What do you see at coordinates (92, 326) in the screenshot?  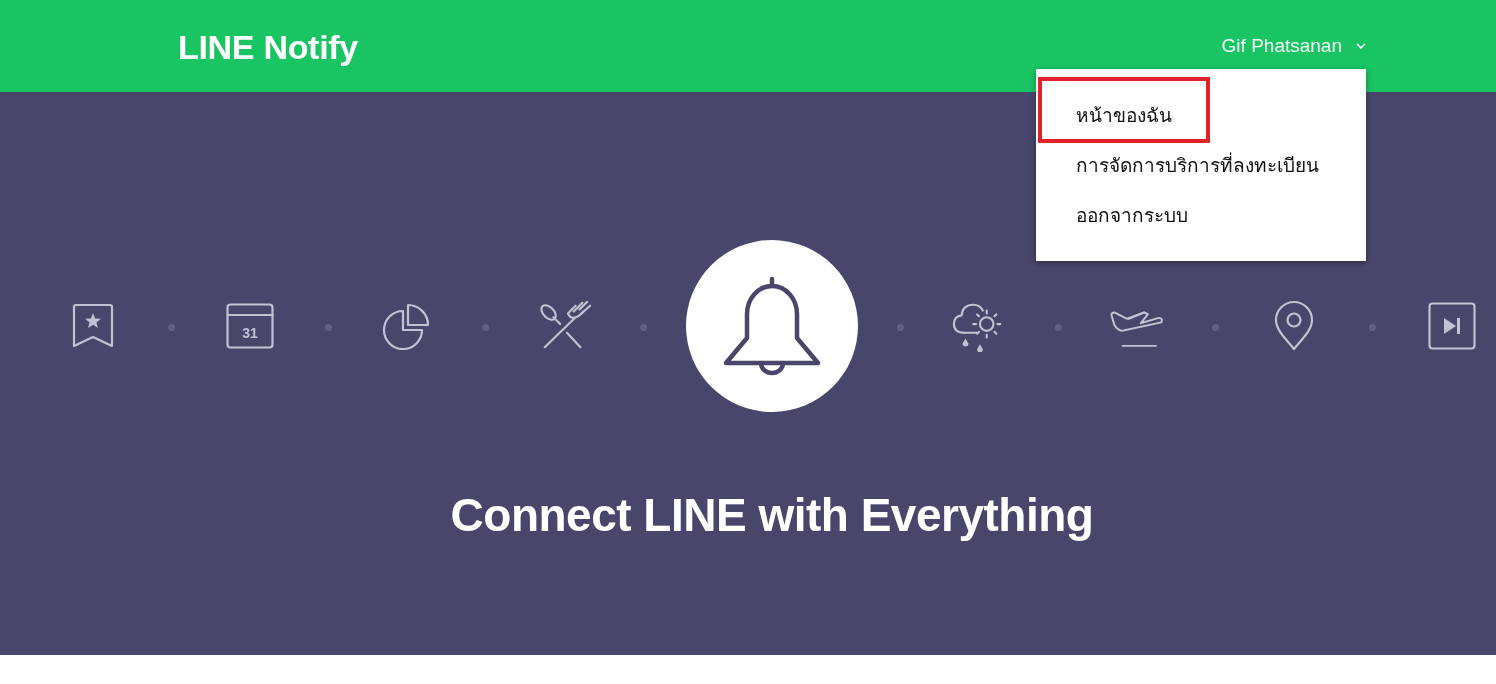 I see `bookmark-star-icon` at bounding box center [92, 326].